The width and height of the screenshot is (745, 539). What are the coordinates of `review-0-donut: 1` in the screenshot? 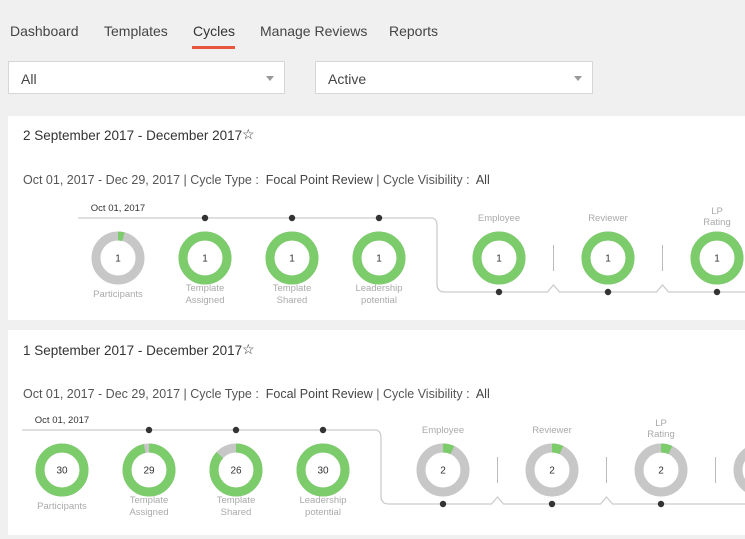 It's located at (499, 258).